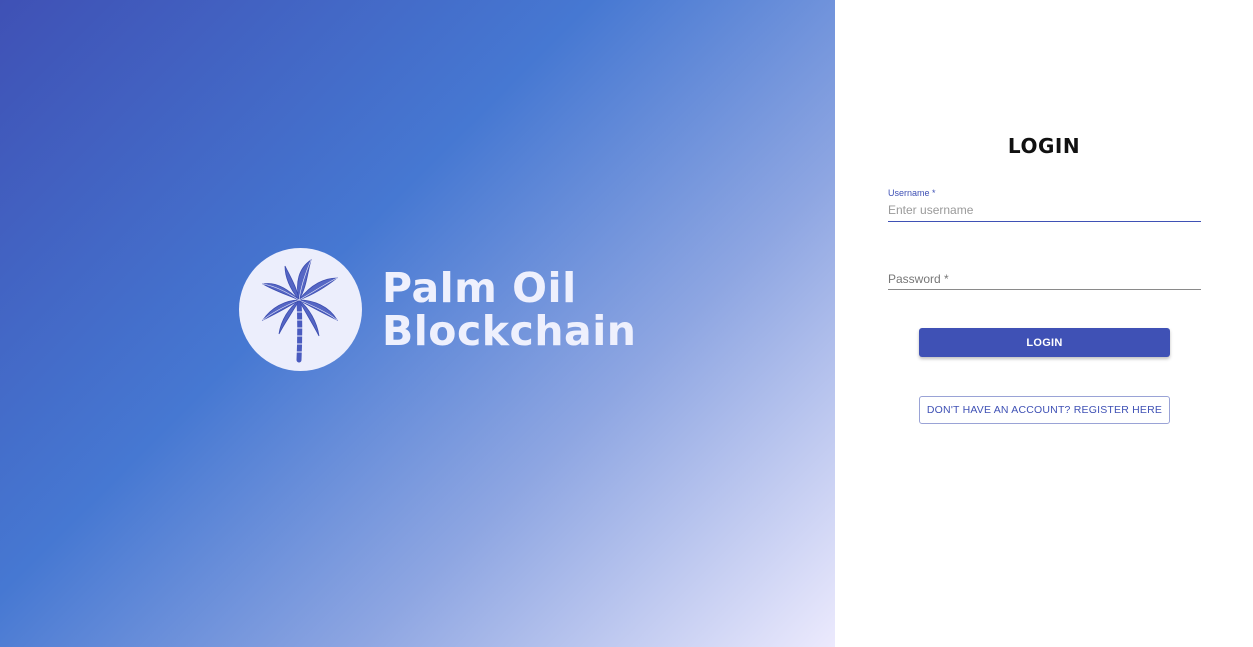  Describe the element at coordinates (912, 193) in the screenshot. I see `username-label: Username *` at that location.